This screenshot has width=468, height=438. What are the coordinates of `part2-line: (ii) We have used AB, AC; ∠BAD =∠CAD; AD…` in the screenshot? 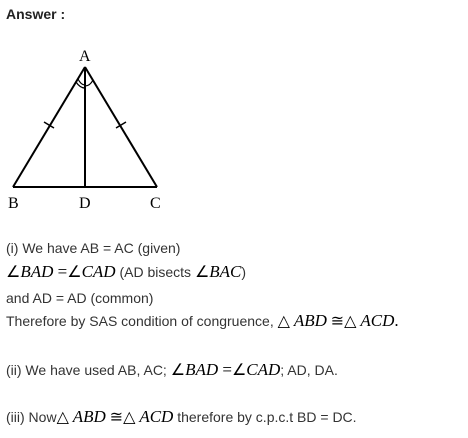 It's located at (172, 370).